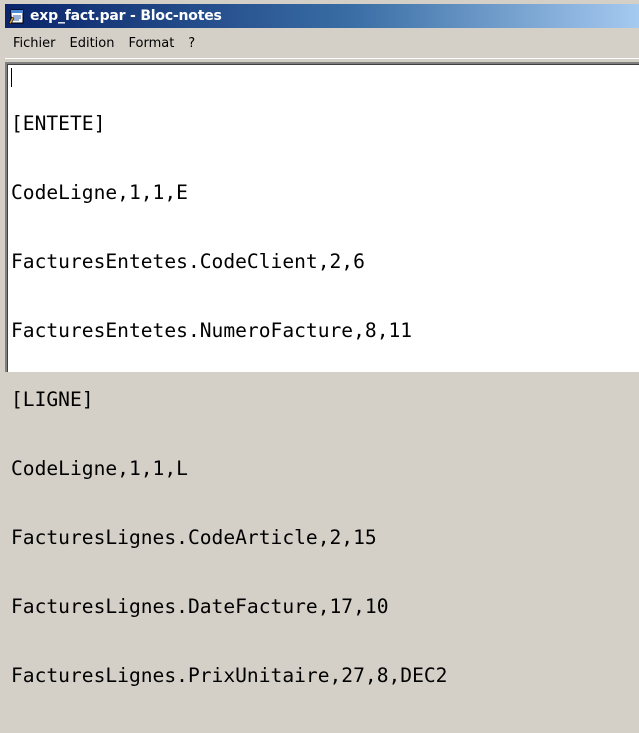 The image size is (639, 733). I want to click on title-bar: exp_fact.par - Bloc-notes, so click(322, 16).